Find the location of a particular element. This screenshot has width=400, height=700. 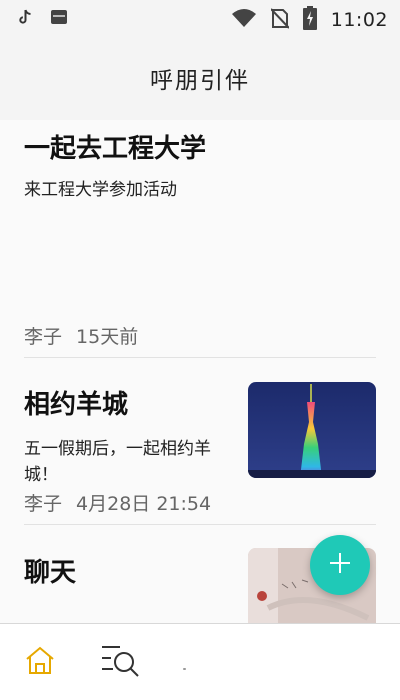

status-time: 11:02 is located at coordinates (359, 20).